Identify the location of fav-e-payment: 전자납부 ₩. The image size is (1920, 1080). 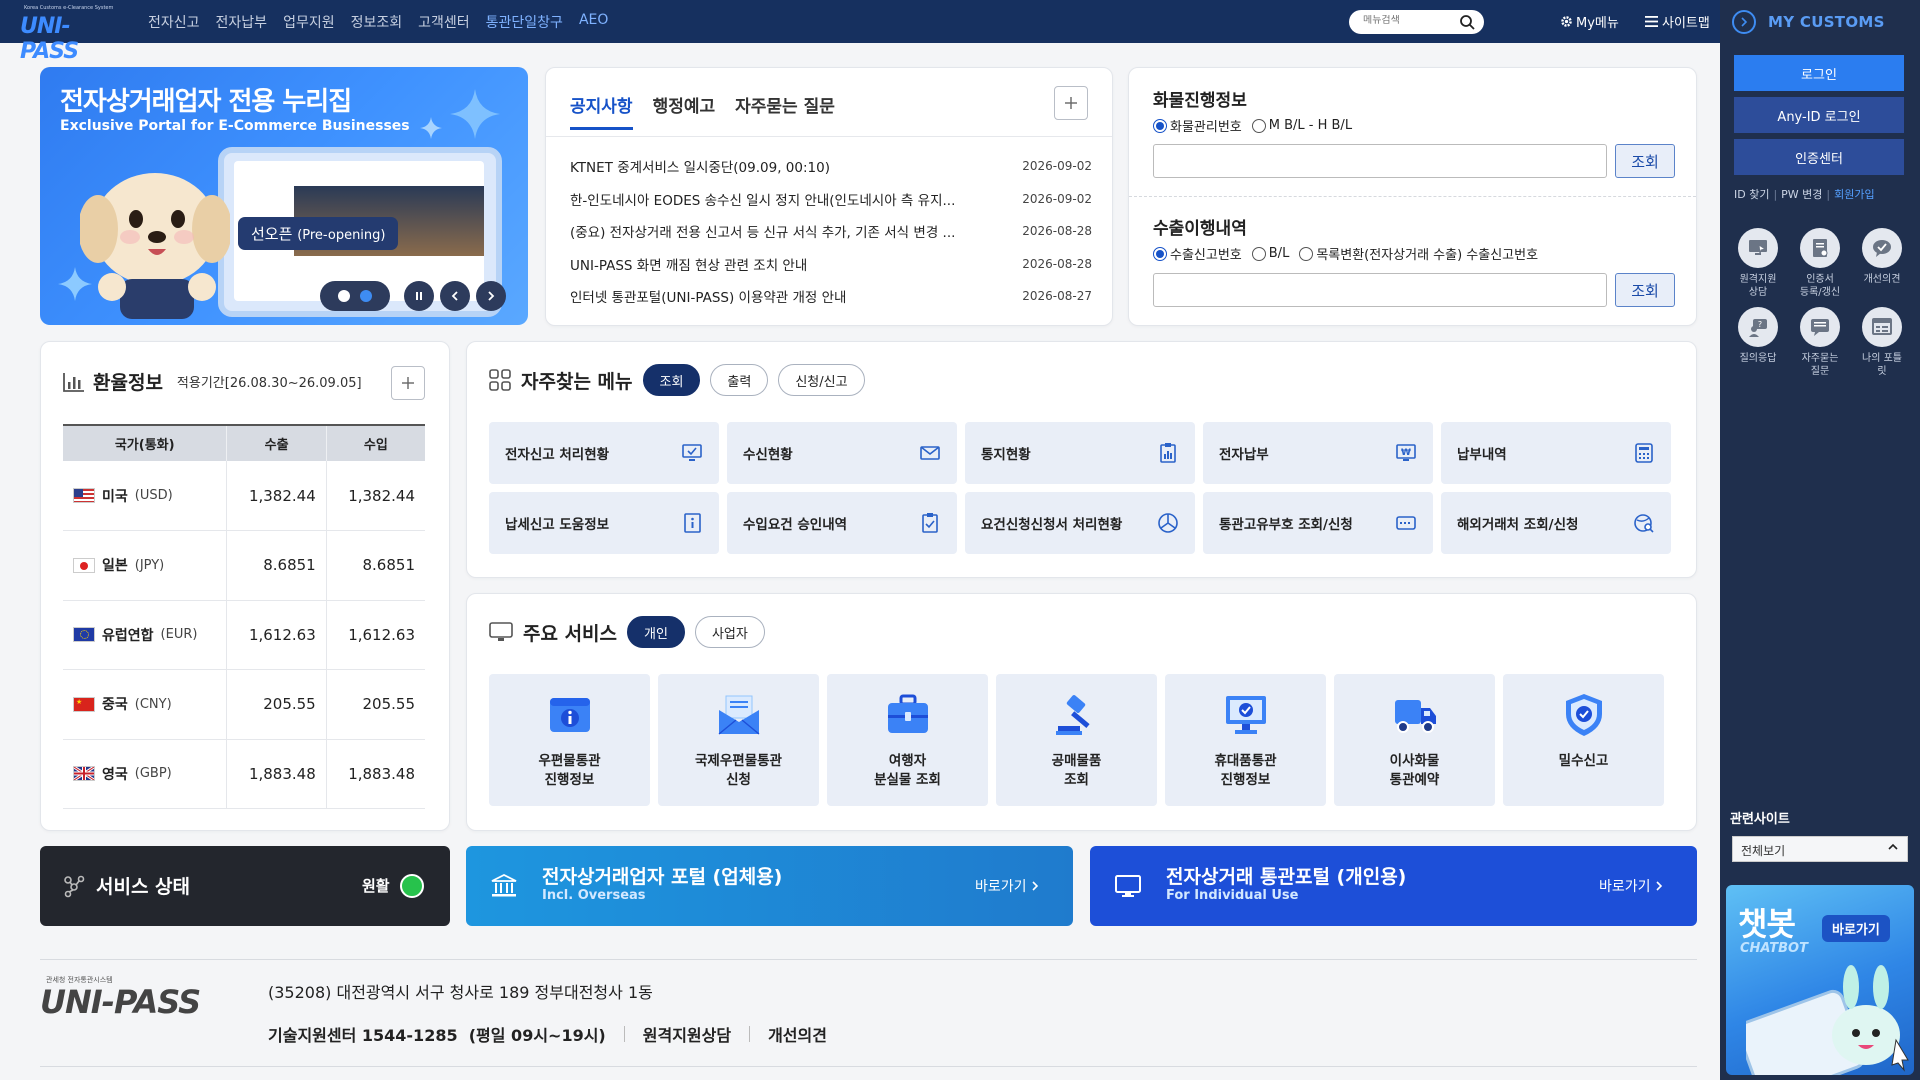
(1318, 453).